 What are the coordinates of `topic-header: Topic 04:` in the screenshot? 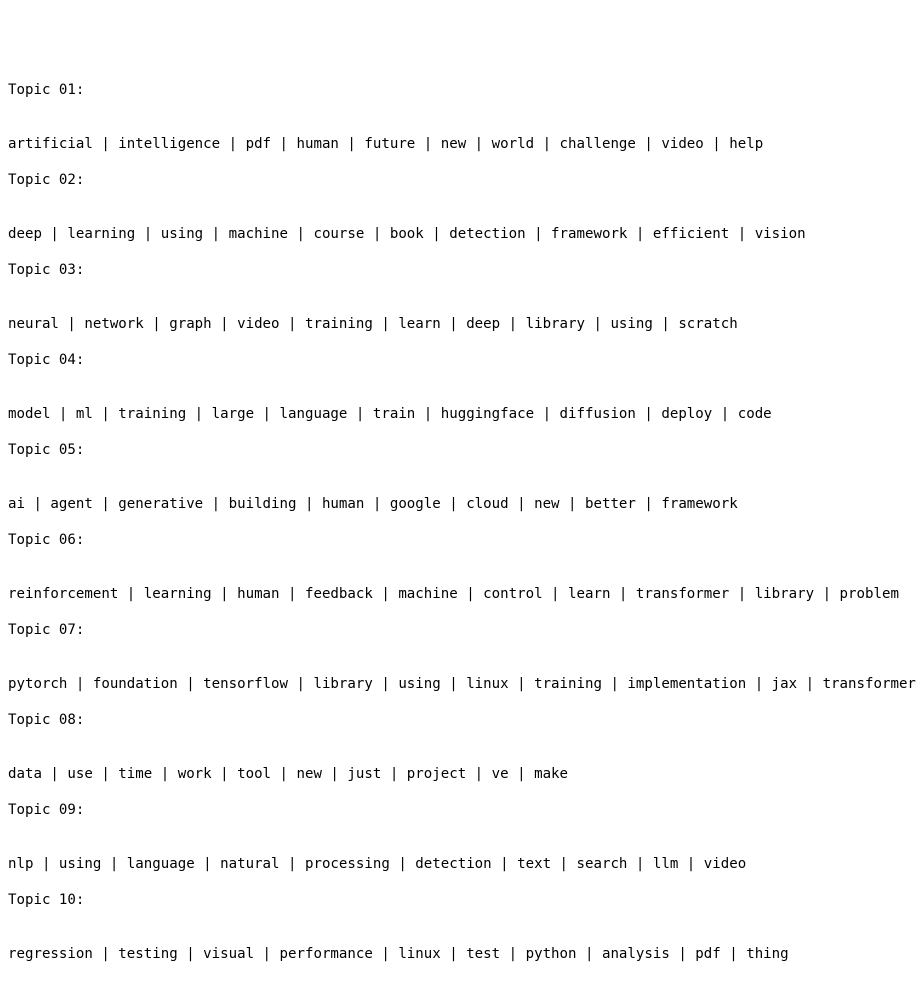 It's located at (46, 360).